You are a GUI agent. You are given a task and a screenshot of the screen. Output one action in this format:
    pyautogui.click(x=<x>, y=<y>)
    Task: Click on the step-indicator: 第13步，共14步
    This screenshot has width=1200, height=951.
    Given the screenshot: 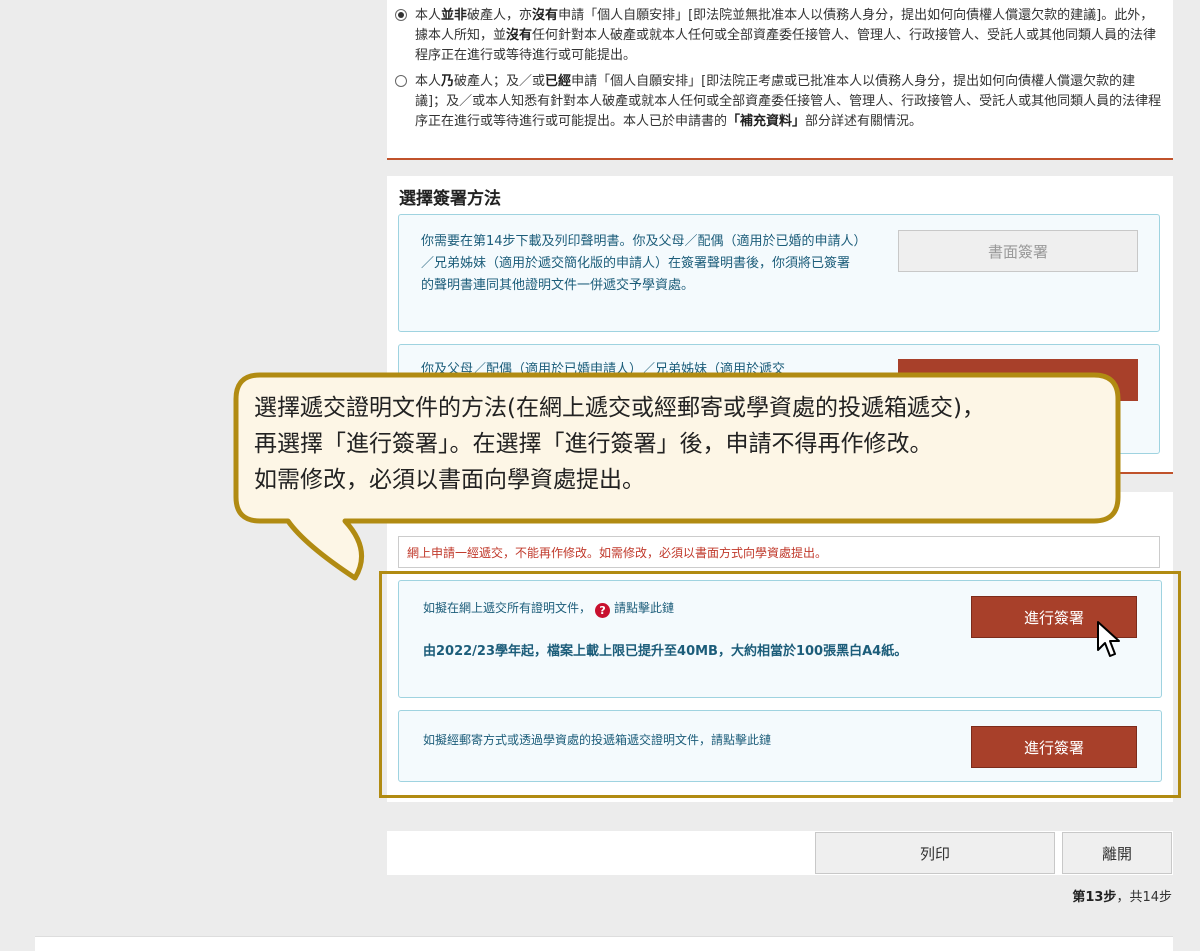 What is the action you would take?
    pyautogui.click(x=1122, y=897)
    